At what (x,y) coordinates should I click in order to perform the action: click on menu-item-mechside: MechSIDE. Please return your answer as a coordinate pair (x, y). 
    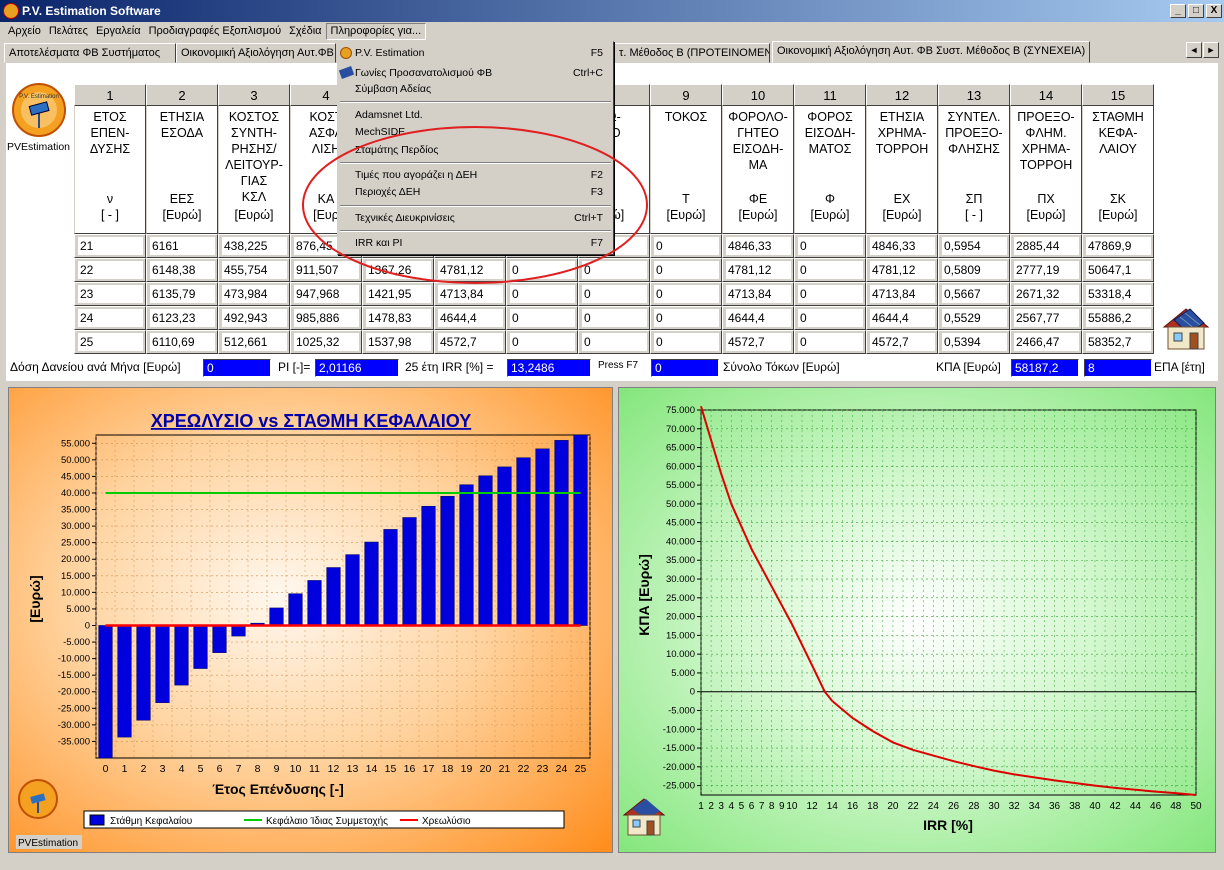
    Looking at the image, I should click on (475, 132).